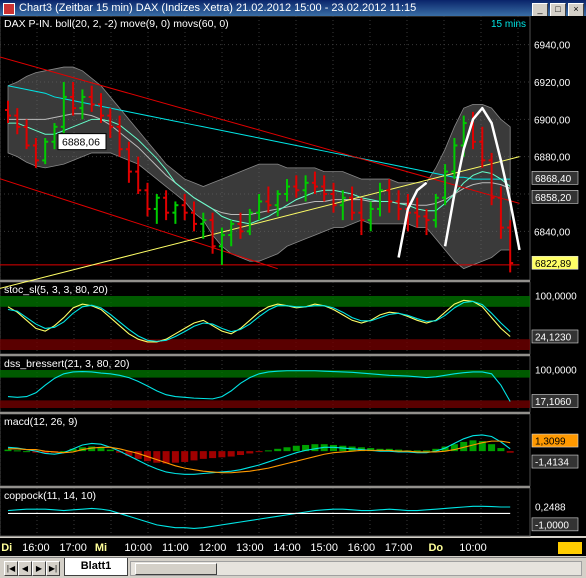 The height and width of the screenshot is (578, 586). Describe the element at coordinates (553, 264) in the screenshot. I see `price-label: 6822,89` at that location.